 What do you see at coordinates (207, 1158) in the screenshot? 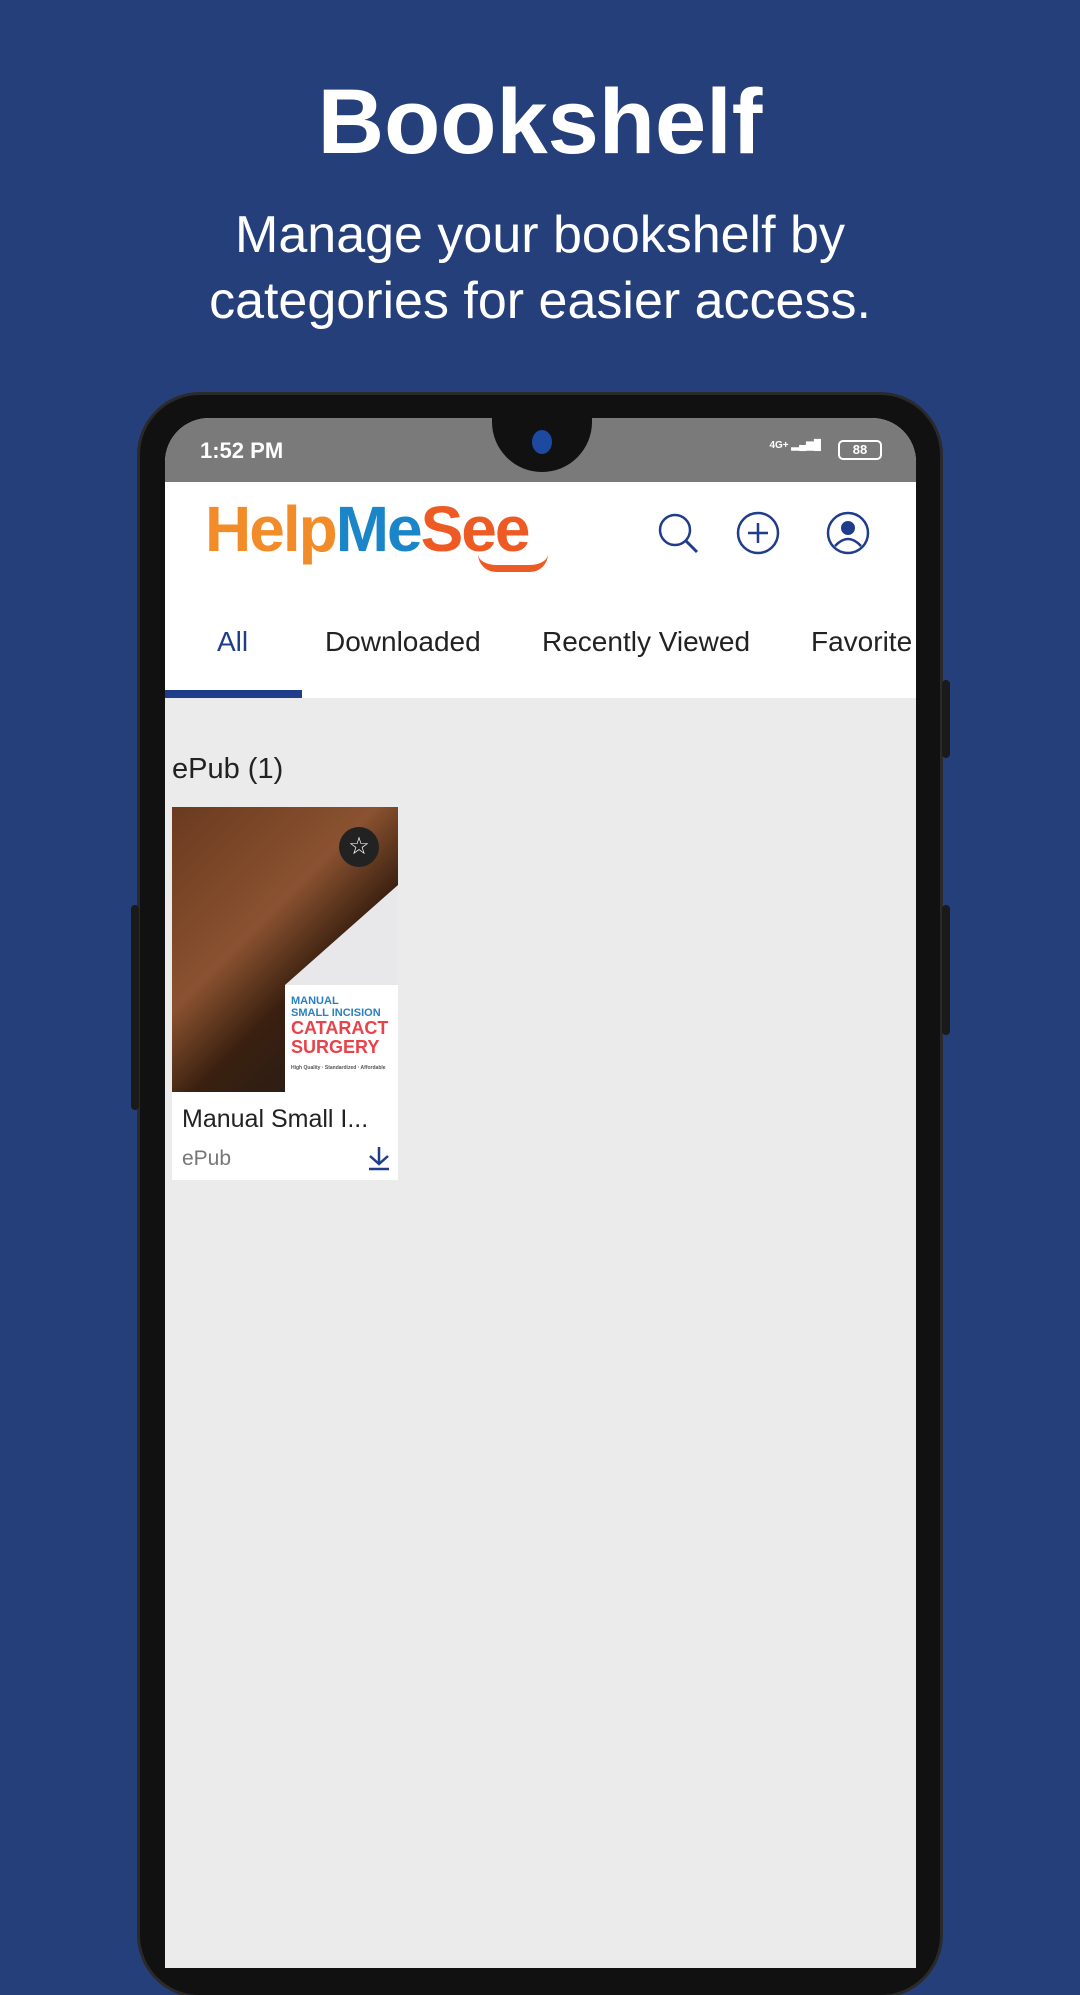
I see `book-type: ePub` at bounding box center [207, 1158].